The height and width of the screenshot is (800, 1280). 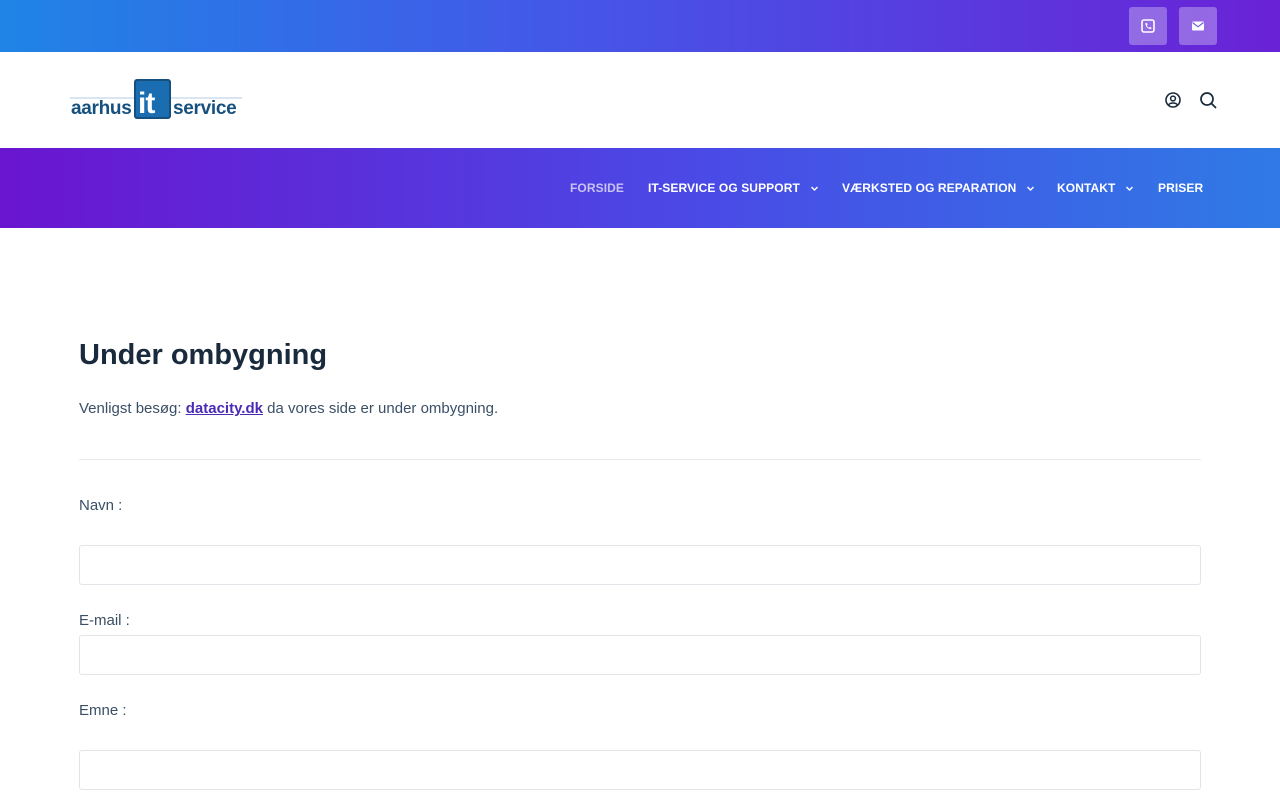 I want to click on nav-item-it-service: IT-SERVICE OG SUPPORT, so click(x=733, y=188).